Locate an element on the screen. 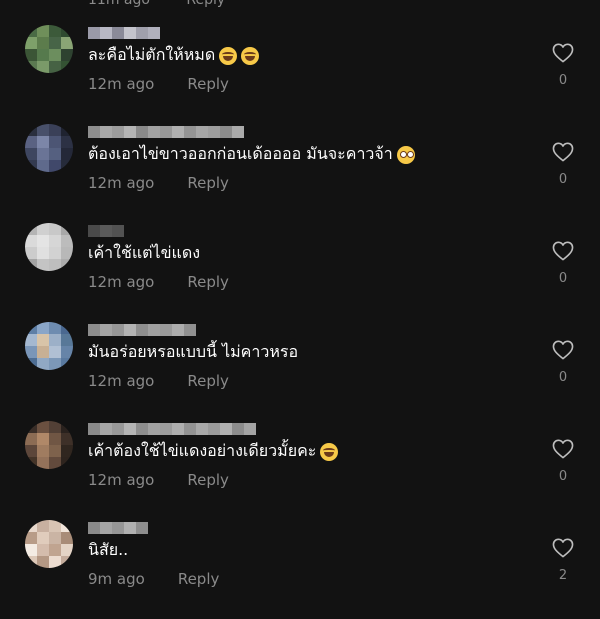 Image resolution: width=600 pixels, height=619 pixels. comment-time: 12m ago is located at coordinates (121, 282).